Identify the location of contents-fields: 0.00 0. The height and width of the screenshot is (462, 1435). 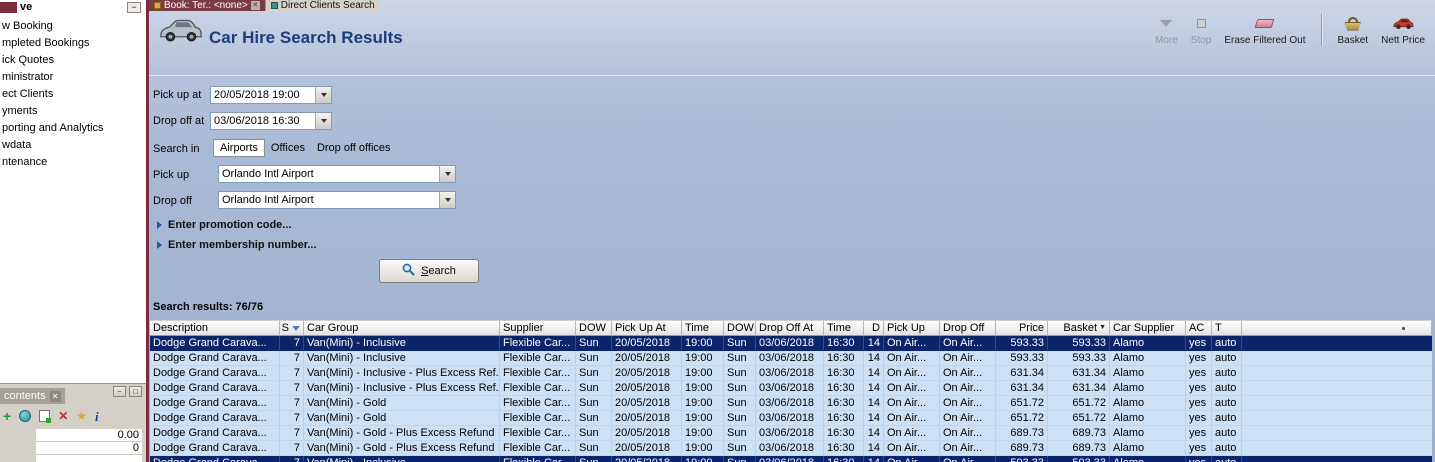
(89, 445).